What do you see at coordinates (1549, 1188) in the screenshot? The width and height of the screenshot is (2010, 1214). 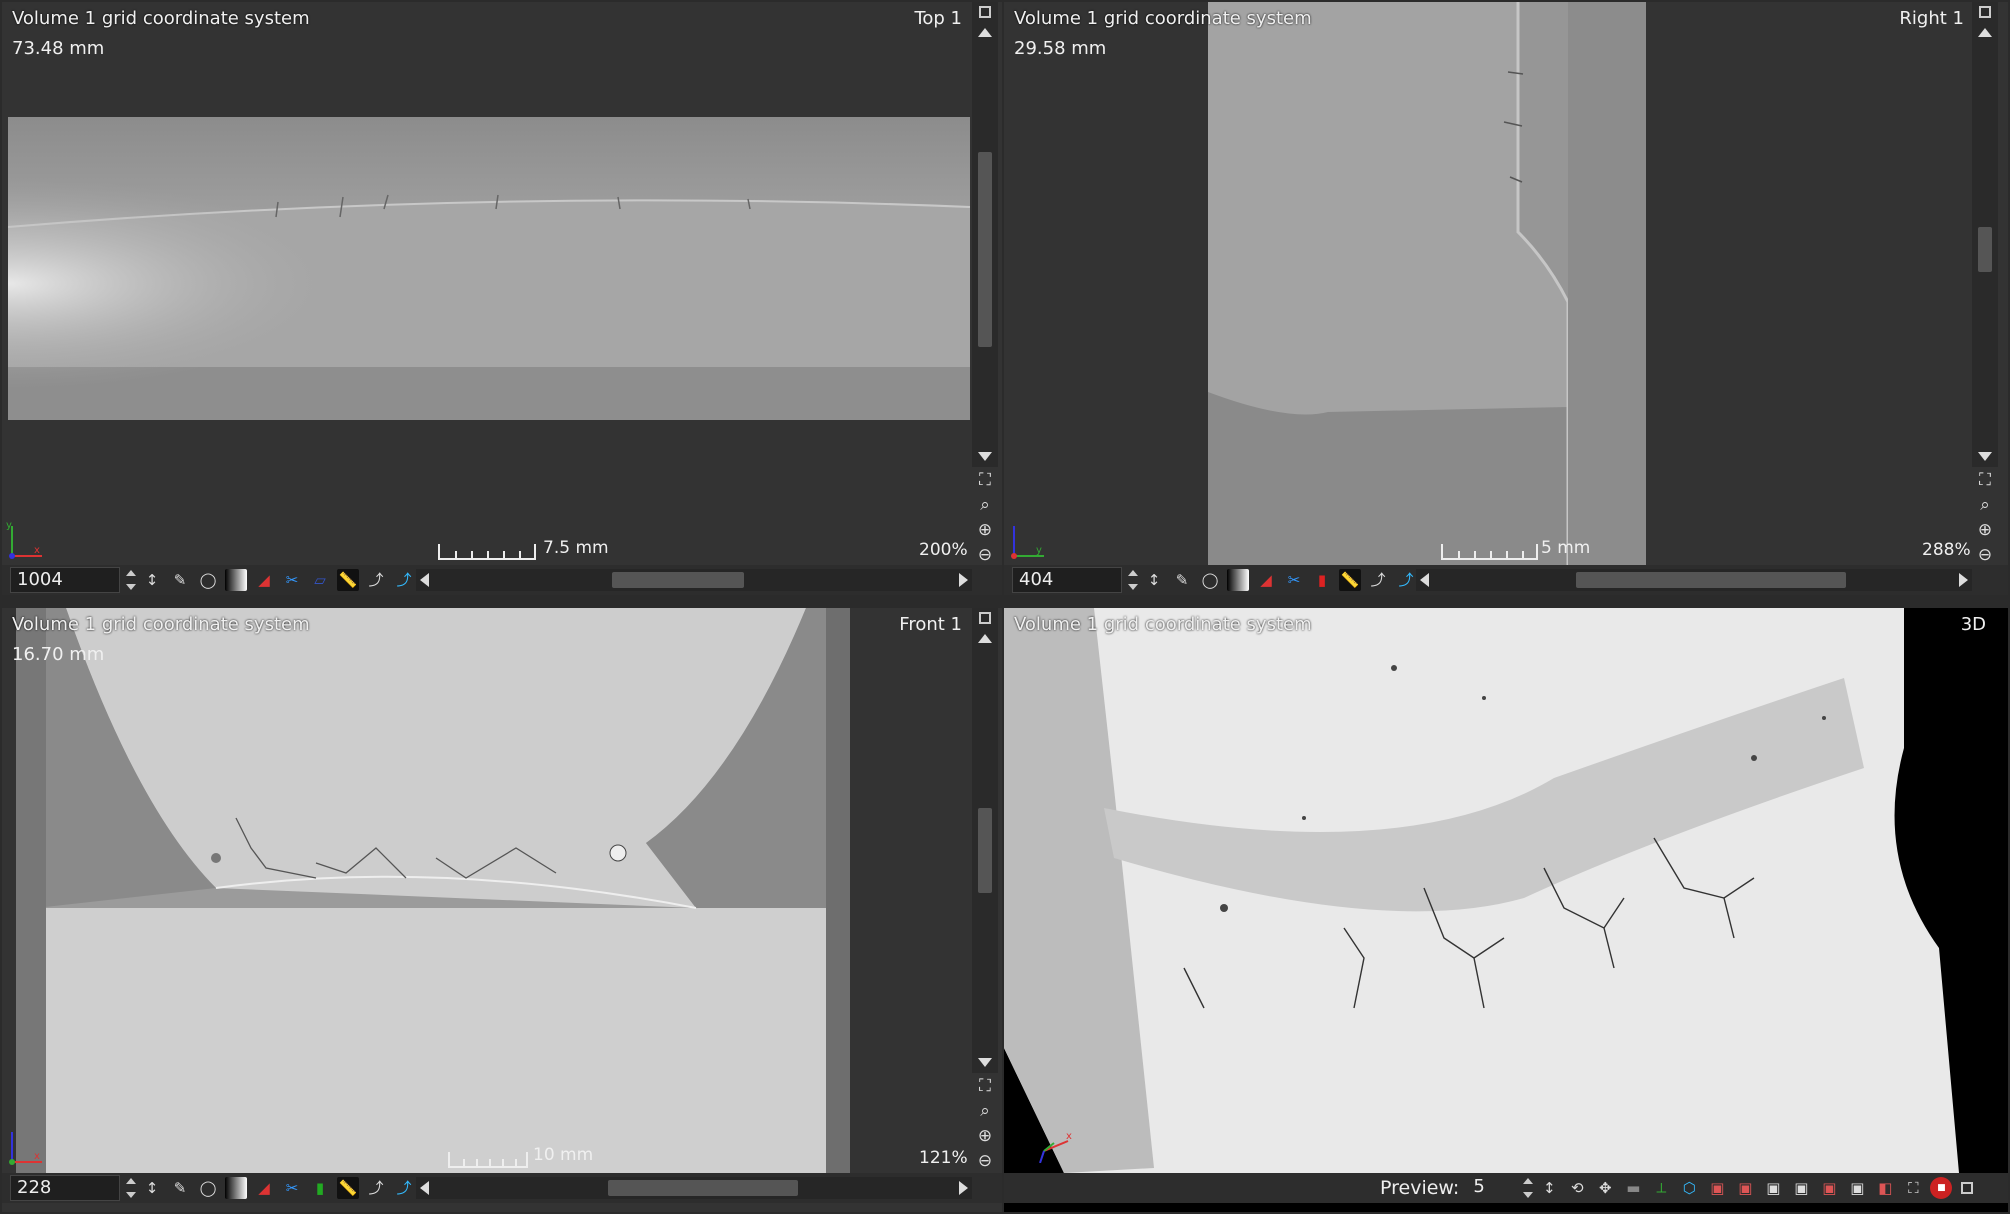 I see `step-icon: ↕` at bounding box center [1549, 1188].